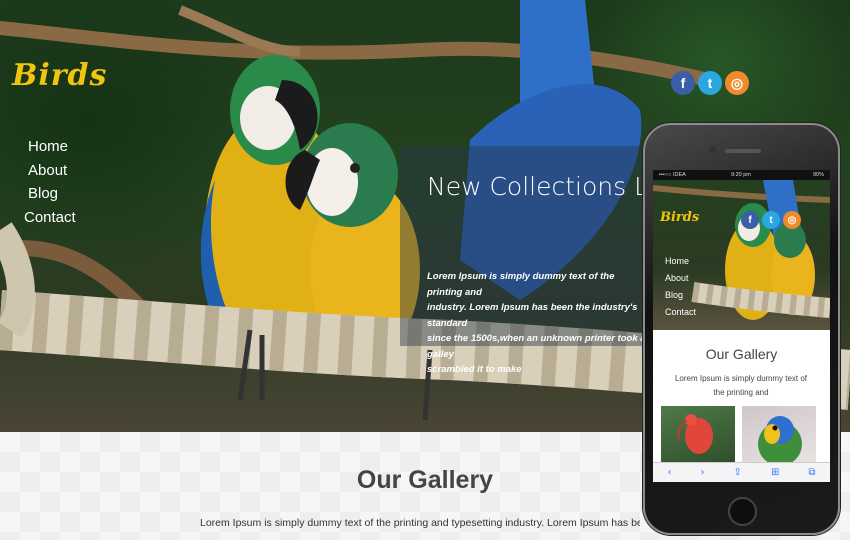  I want to click on nav-home: Home, so click(54, 147).